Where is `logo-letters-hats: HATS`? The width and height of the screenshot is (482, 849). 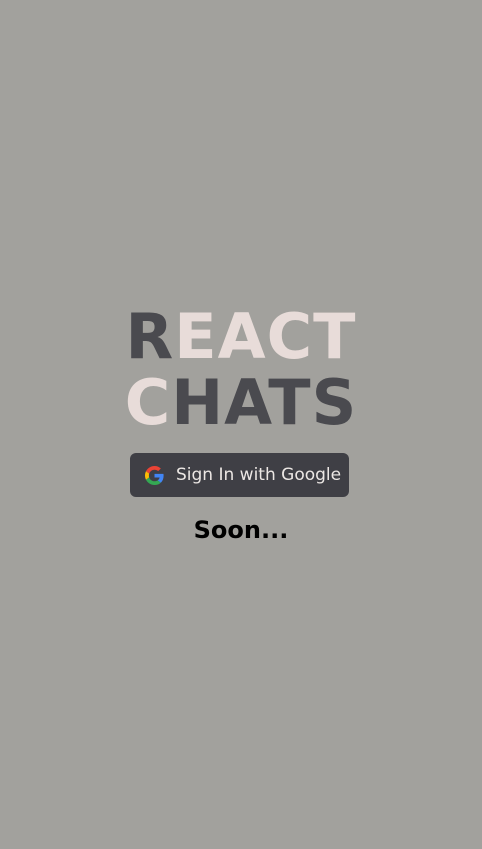
logo-letters-hats: HATS is located at coordinates (264, 402).